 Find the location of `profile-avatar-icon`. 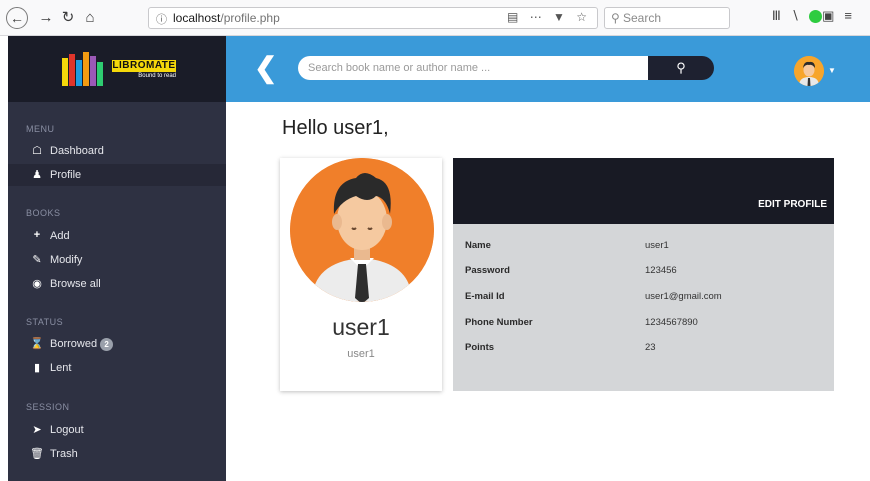

profile-avatar-icon is located at coordinates (362, 230).